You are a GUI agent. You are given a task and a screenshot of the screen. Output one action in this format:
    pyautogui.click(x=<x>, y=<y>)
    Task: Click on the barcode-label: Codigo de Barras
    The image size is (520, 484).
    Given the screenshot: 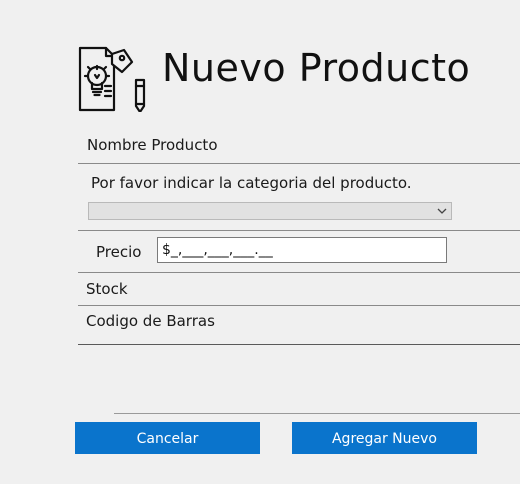 What is the action you would take?
    pyautogui.click(x=150, y=321)
    